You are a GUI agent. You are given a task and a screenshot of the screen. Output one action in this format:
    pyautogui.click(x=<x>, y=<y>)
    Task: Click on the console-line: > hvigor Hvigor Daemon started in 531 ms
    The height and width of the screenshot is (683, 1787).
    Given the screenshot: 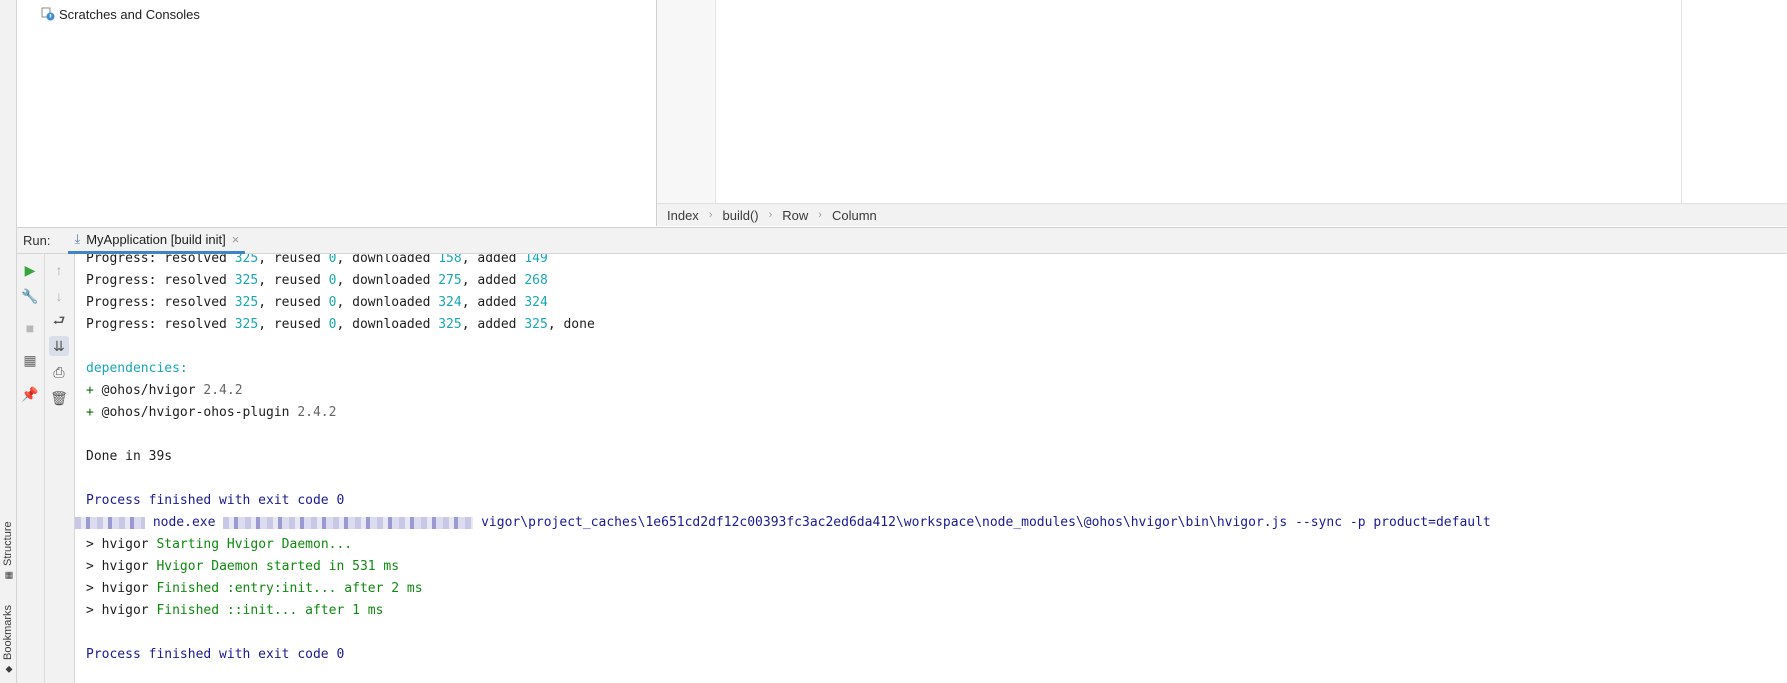 What is the action you would take?
    pyautogui.click(x=243, y=566)
    